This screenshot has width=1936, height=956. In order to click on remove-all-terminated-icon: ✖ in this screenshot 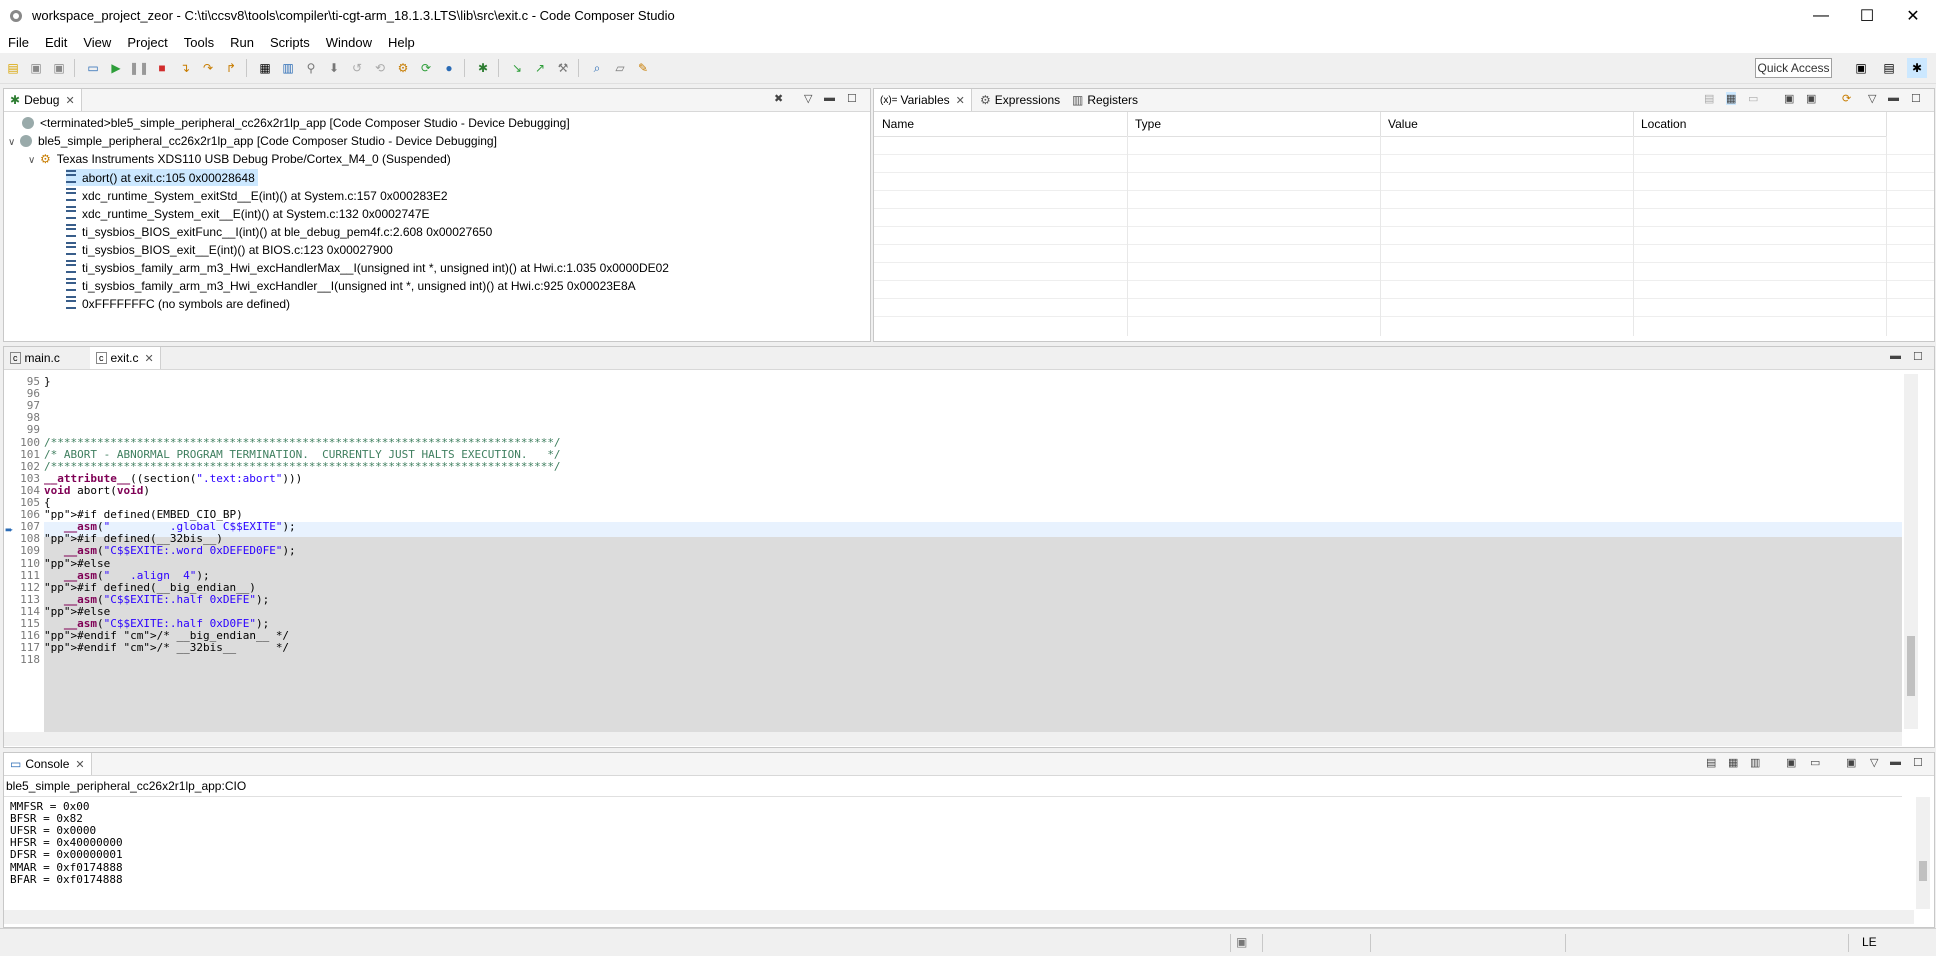, I will do `click(778, 98)`.